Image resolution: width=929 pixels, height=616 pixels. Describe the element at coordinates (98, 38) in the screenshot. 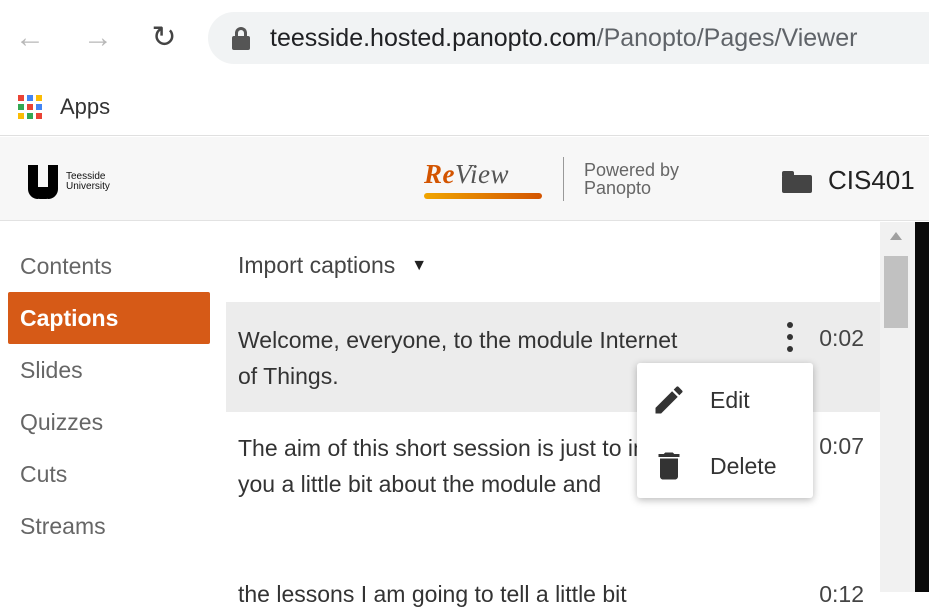

I see `forward-arrow-icon: →` at that location.